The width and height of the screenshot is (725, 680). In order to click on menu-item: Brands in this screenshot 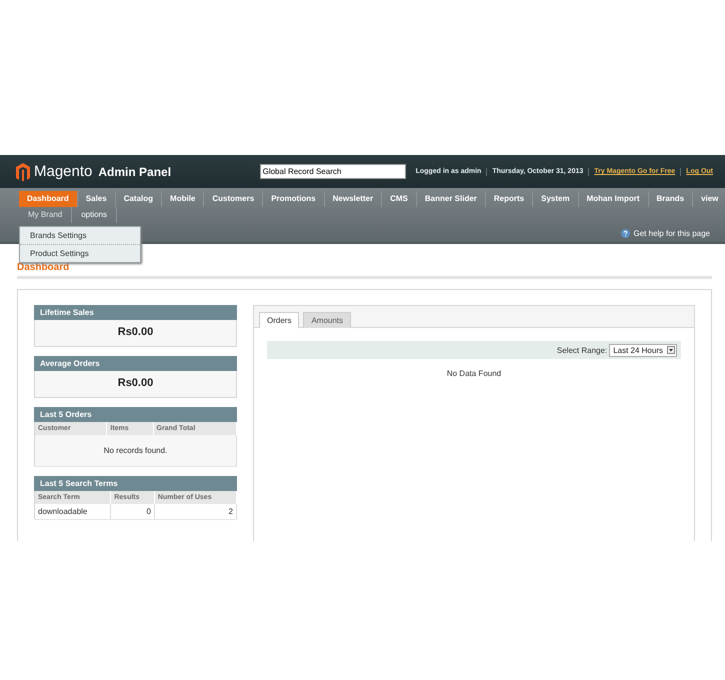, I will do `click(671, 199)`.